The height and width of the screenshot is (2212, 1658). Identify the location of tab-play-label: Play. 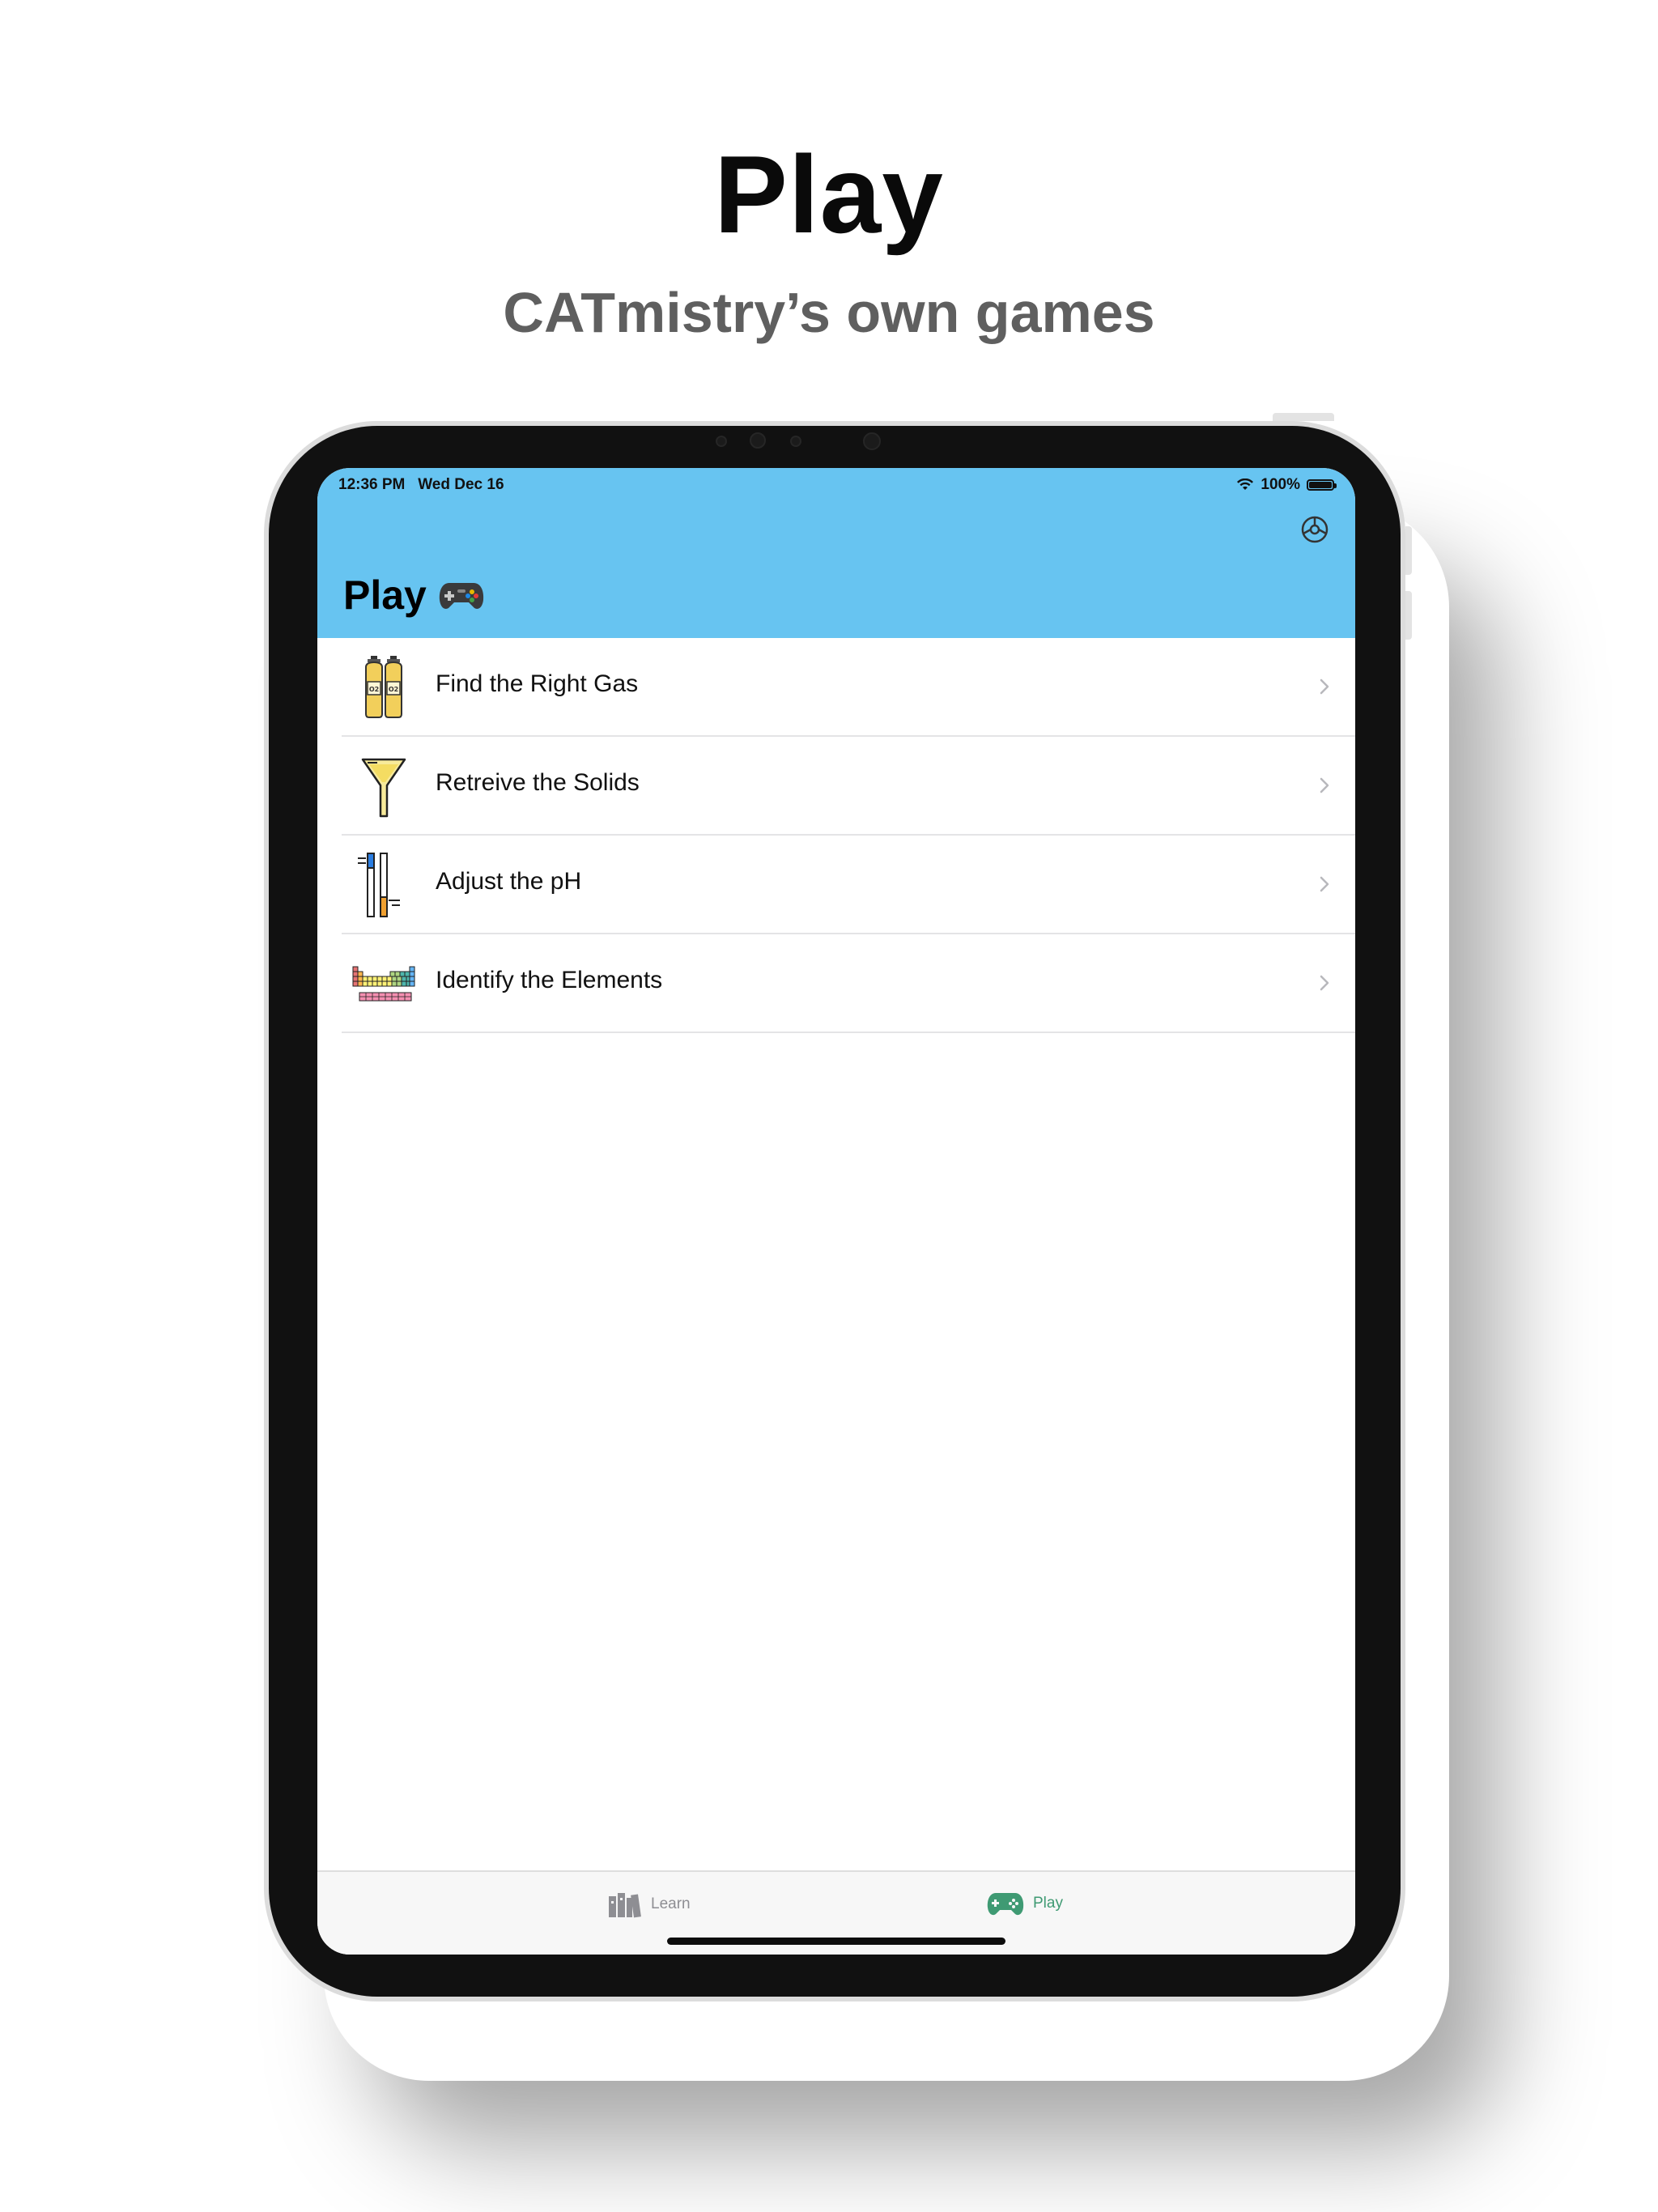
(1048, 1904).